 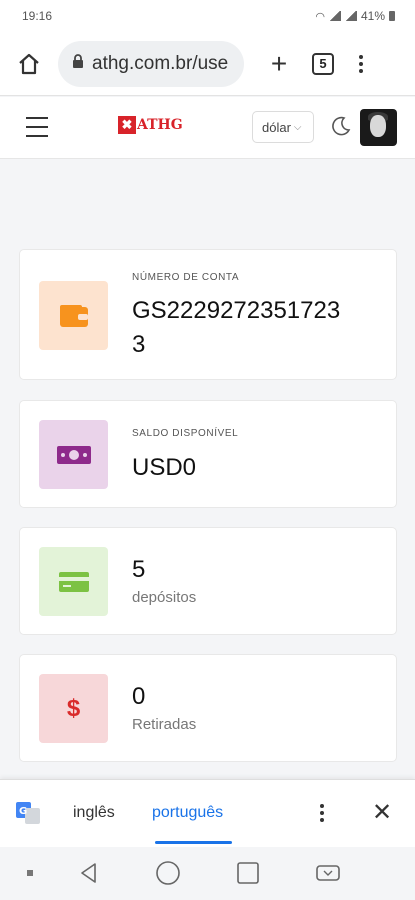 I want to click on address-bar: athg.com.br/use, so click(x=151, y=63).